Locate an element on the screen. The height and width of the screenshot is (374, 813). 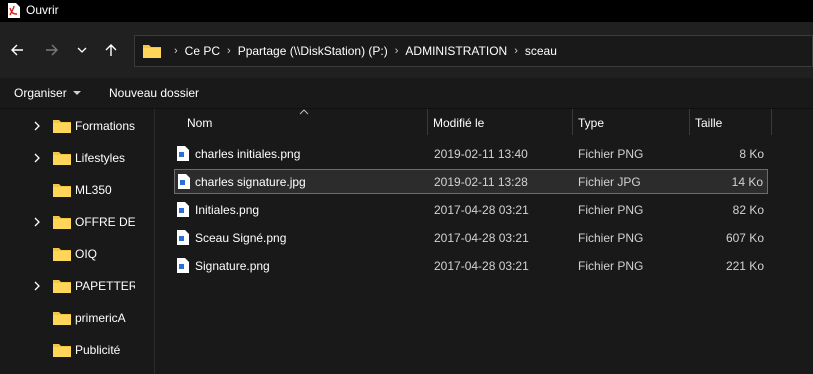
file-size: 221 Ko is located at coordinates (744, 266).